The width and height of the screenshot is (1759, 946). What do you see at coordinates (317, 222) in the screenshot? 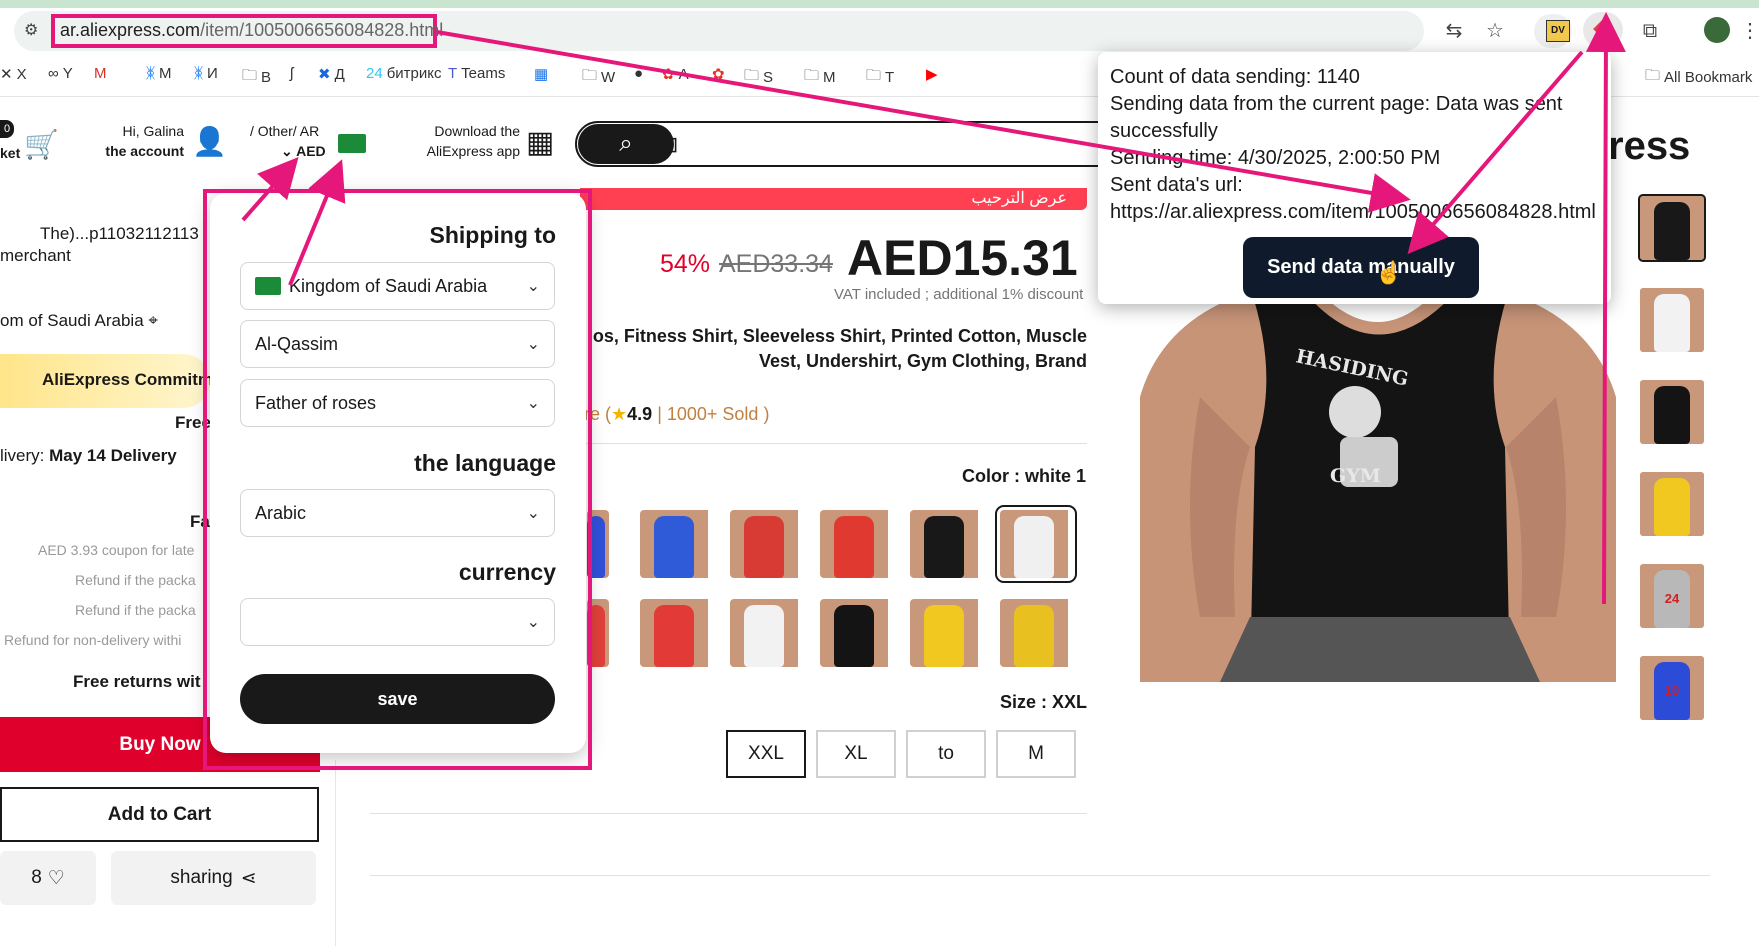
I see `arrow-to-currency` at bounding box center [317, 222].